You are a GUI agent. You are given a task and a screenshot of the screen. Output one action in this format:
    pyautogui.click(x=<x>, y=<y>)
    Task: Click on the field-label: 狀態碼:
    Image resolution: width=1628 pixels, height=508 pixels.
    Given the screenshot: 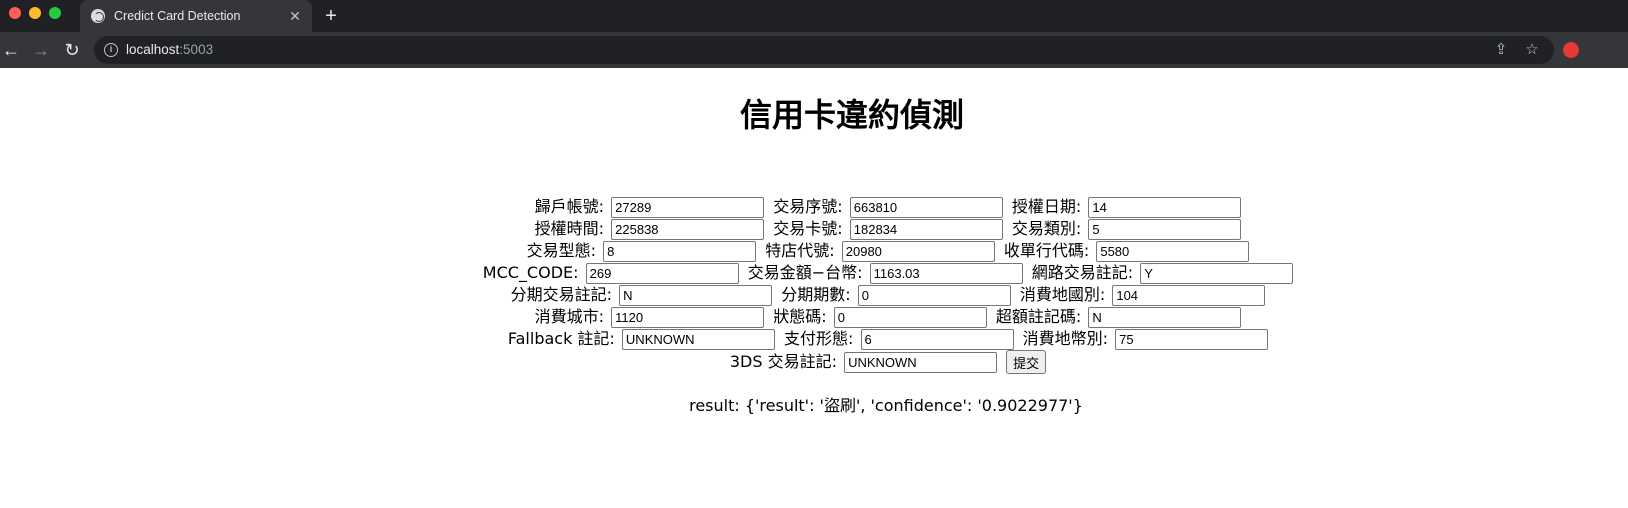 What is the action you would take?
    pyautogui.click(x=800, y=316)
    